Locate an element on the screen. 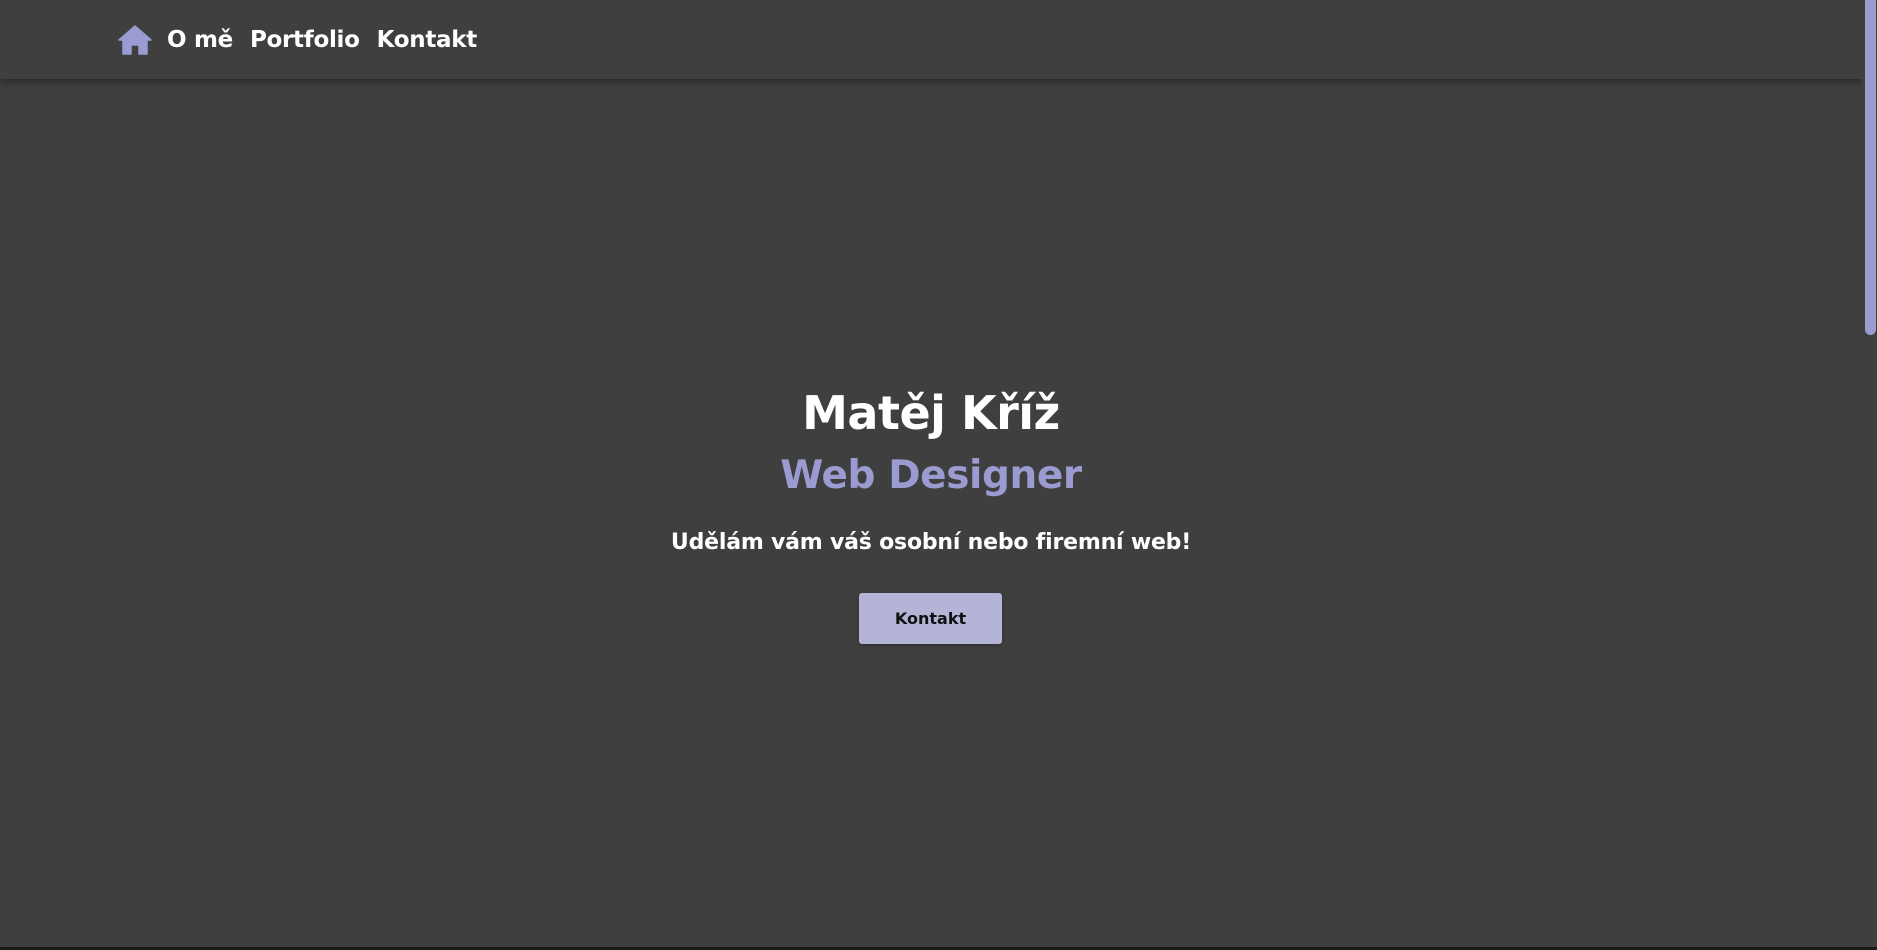 The height and width of the screenshot is (950, 1877). contact-button: Kontakt is located at coordinates (930, 618).